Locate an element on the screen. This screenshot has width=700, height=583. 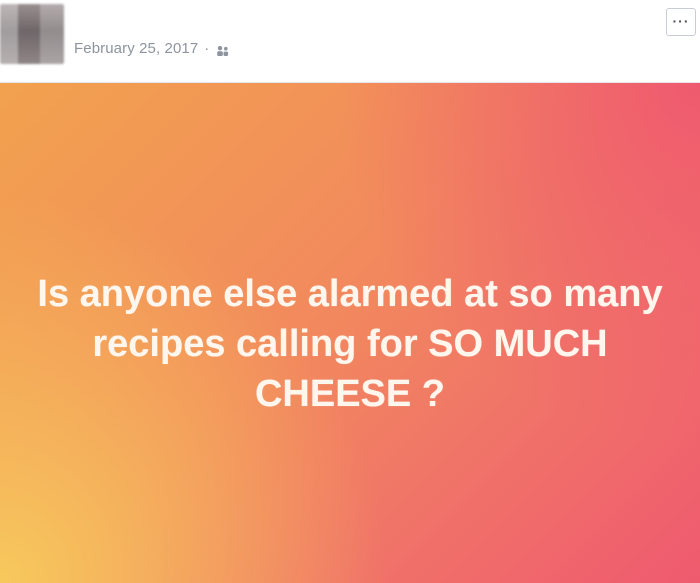
more-options-button: ··· is located at coordinates (681, 22).